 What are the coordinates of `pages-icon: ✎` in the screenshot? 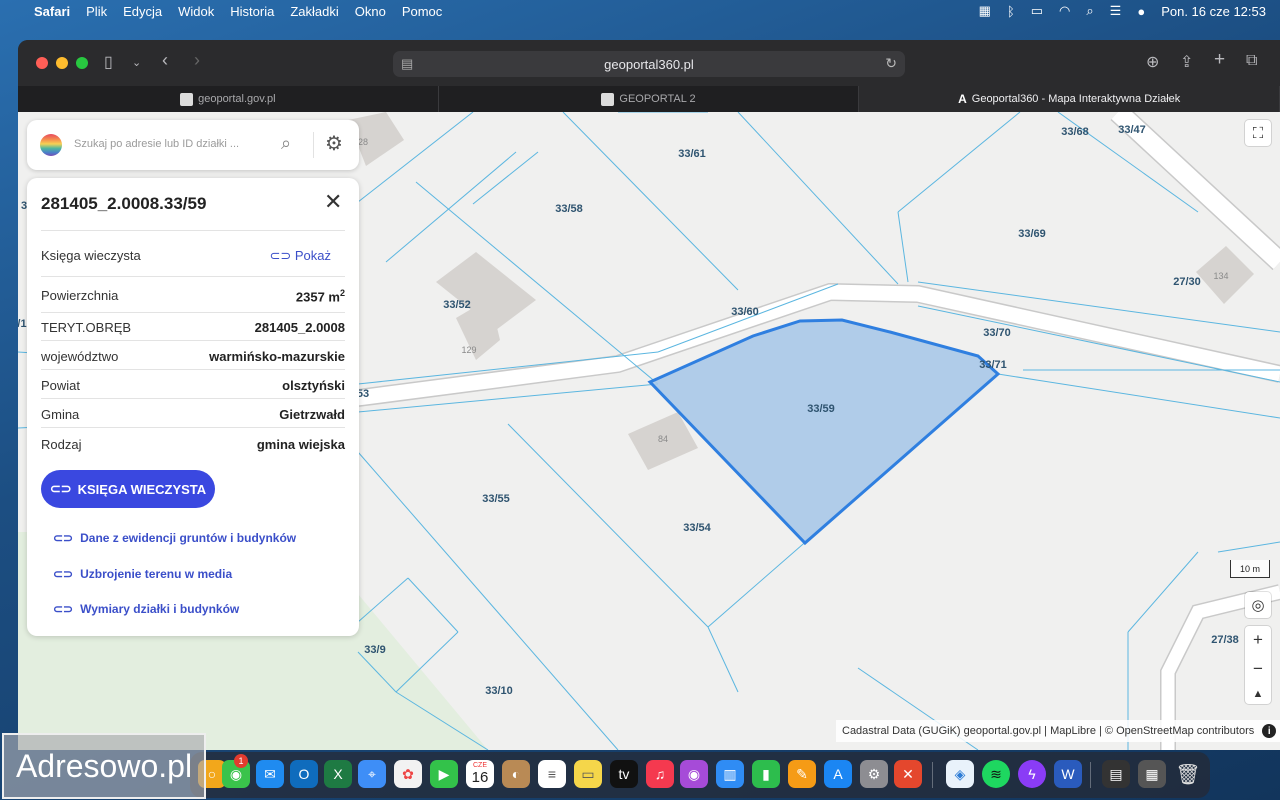 It's located at (802, 774).